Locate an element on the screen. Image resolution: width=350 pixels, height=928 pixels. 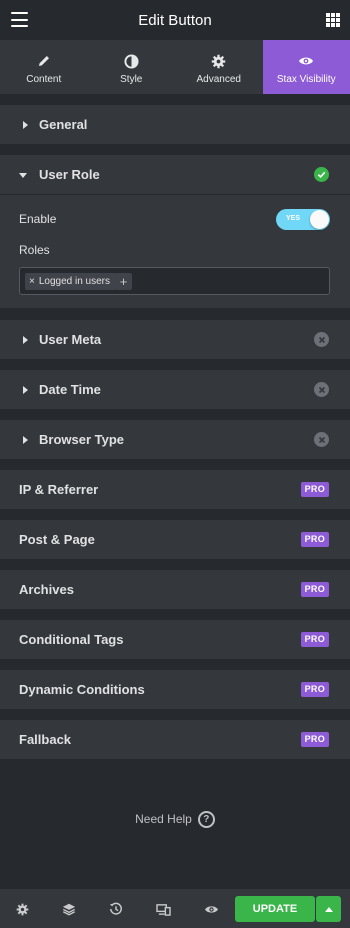
caret-down-icon is located at coordinates (23, 175).